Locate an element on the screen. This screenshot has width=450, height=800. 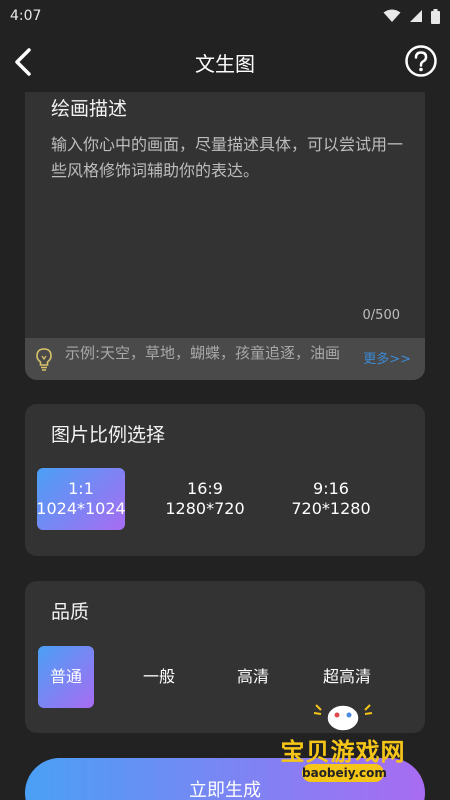
watermark: 宝贝游戏网 baobeiy.com is located at coordinates (348, 742).